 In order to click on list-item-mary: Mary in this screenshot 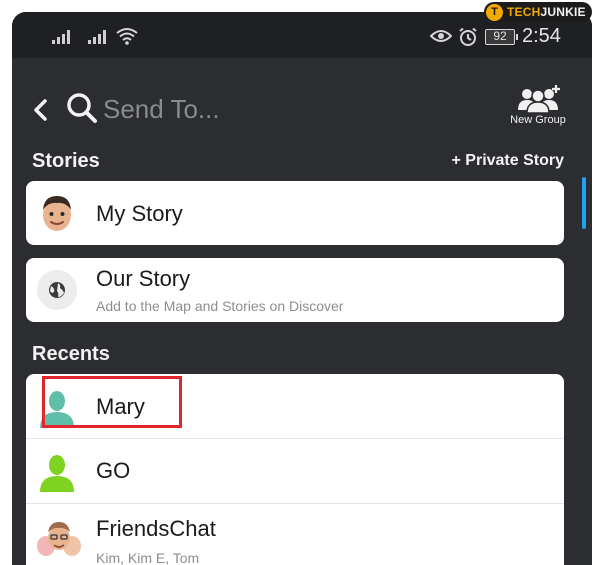, I will do `click(295, 406)`.